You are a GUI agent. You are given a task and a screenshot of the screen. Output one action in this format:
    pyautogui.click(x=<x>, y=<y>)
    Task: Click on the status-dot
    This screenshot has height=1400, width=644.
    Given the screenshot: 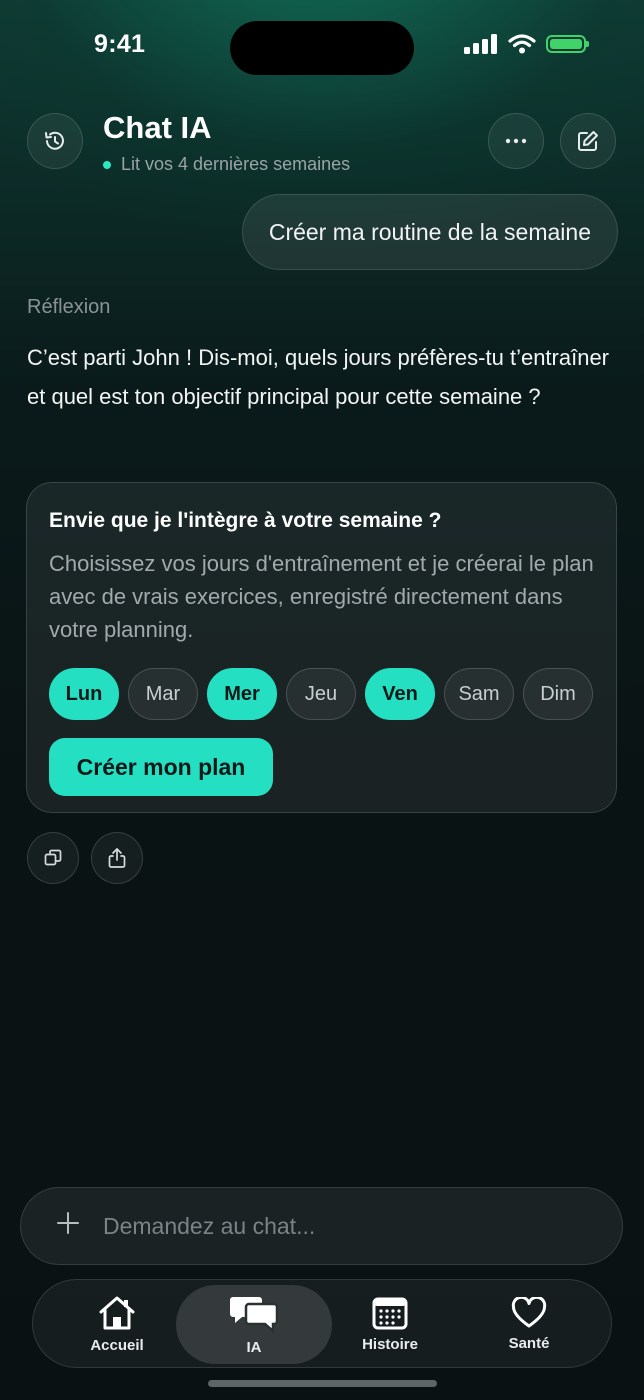 What is the action you would take?
    pyautogui.click(x=107, y=164)
    